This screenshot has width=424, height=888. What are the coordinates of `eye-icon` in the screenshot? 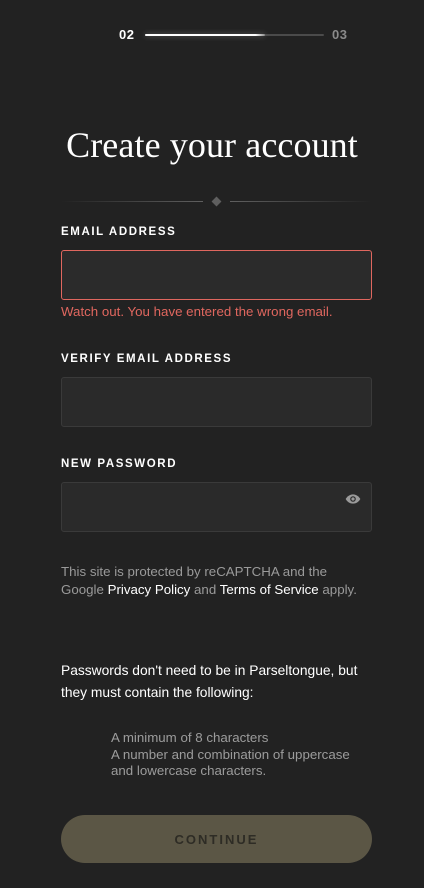 It's located at (353, 499).